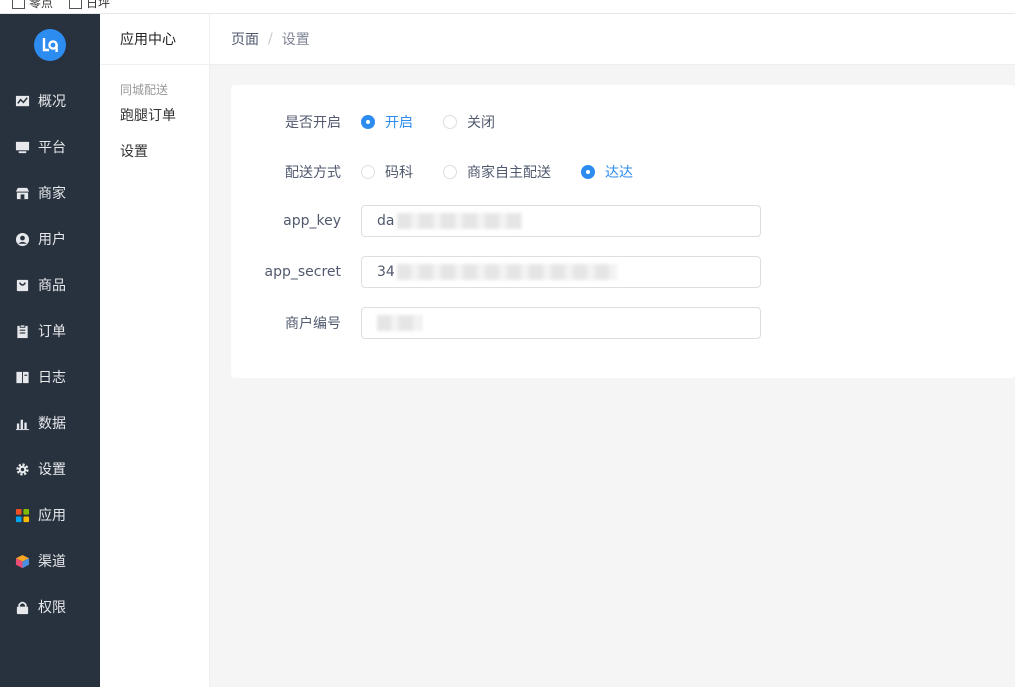 The width and height of the screenshot is (1015, 687). I want to click on radio-label: 码科, so click(399, 173).